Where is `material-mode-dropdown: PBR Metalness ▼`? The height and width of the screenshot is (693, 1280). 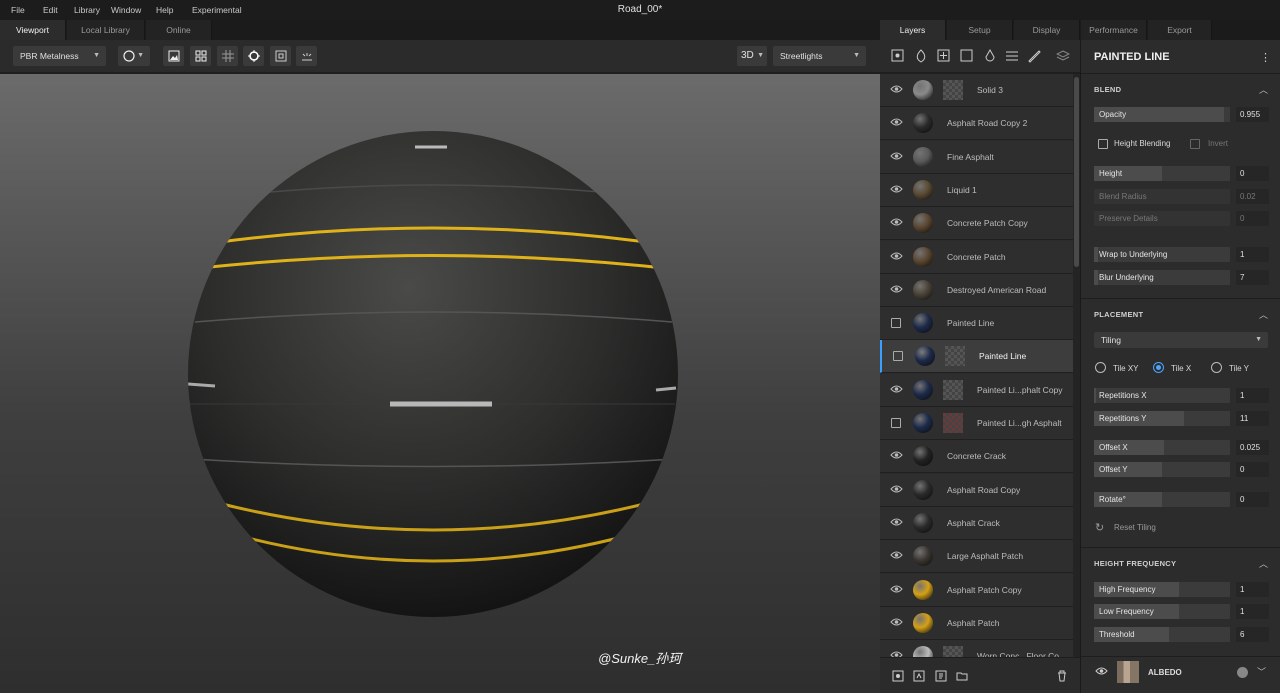
material-mode-dropdown: PBR Metalness ▼ is located at coordinates (59, 56).